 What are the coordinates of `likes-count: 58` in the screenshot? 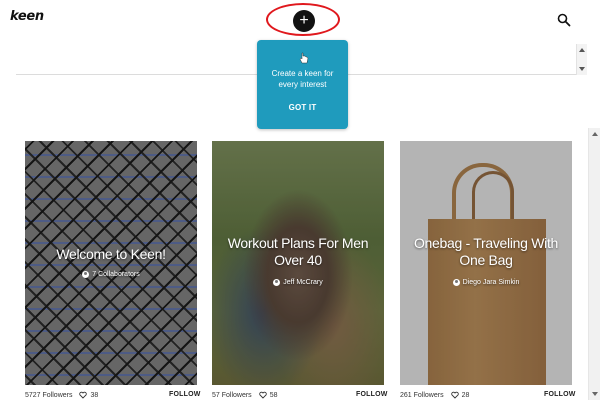 It's located at (273, 395).